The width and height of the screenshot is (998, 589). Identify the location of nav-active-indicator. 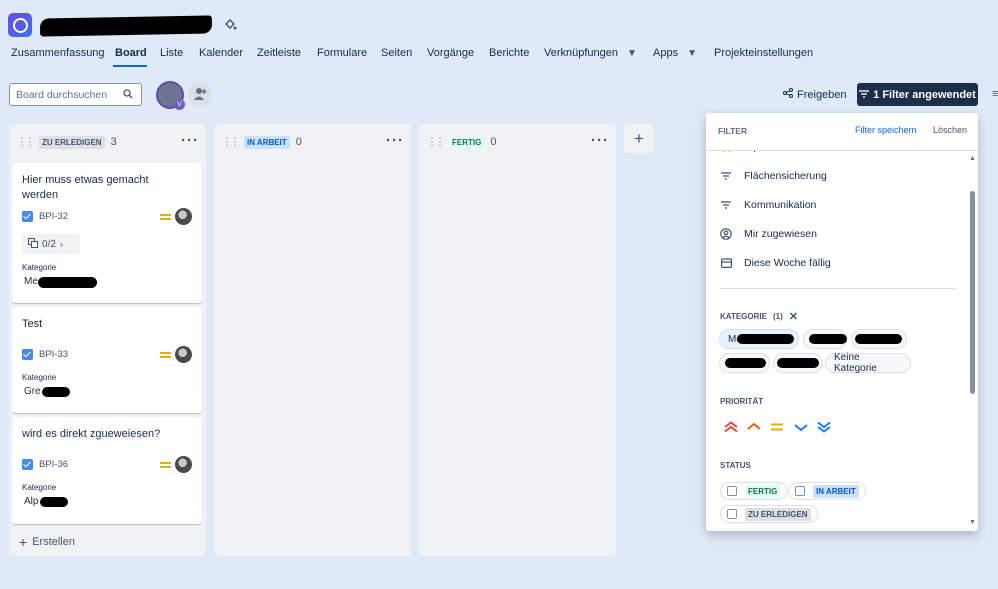
(130, 66).